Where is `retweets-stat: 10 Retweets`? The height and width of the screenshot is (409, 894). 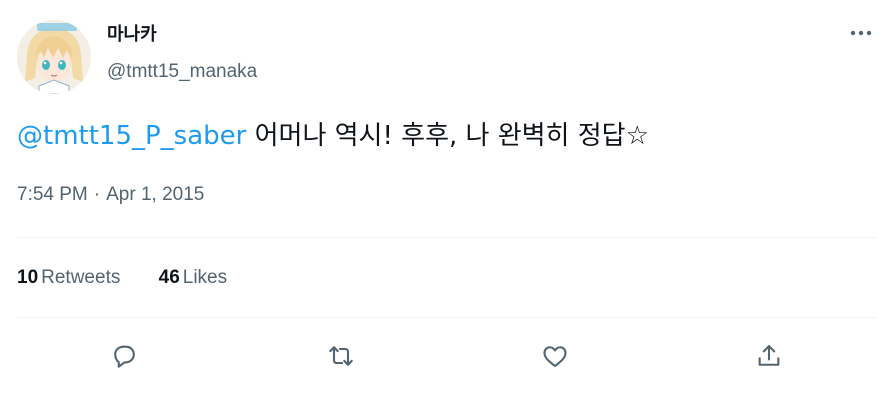
retweets-stat: 10 Retweets is located at coordinates (68, 278).